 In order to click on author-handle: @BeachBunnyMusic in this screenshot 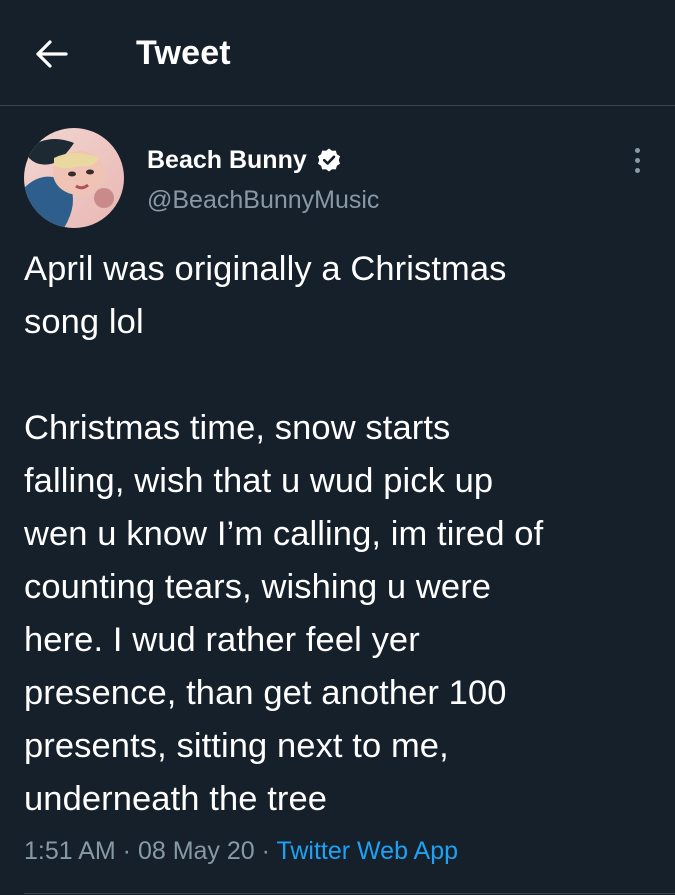, I will do `click(263, 200)`.